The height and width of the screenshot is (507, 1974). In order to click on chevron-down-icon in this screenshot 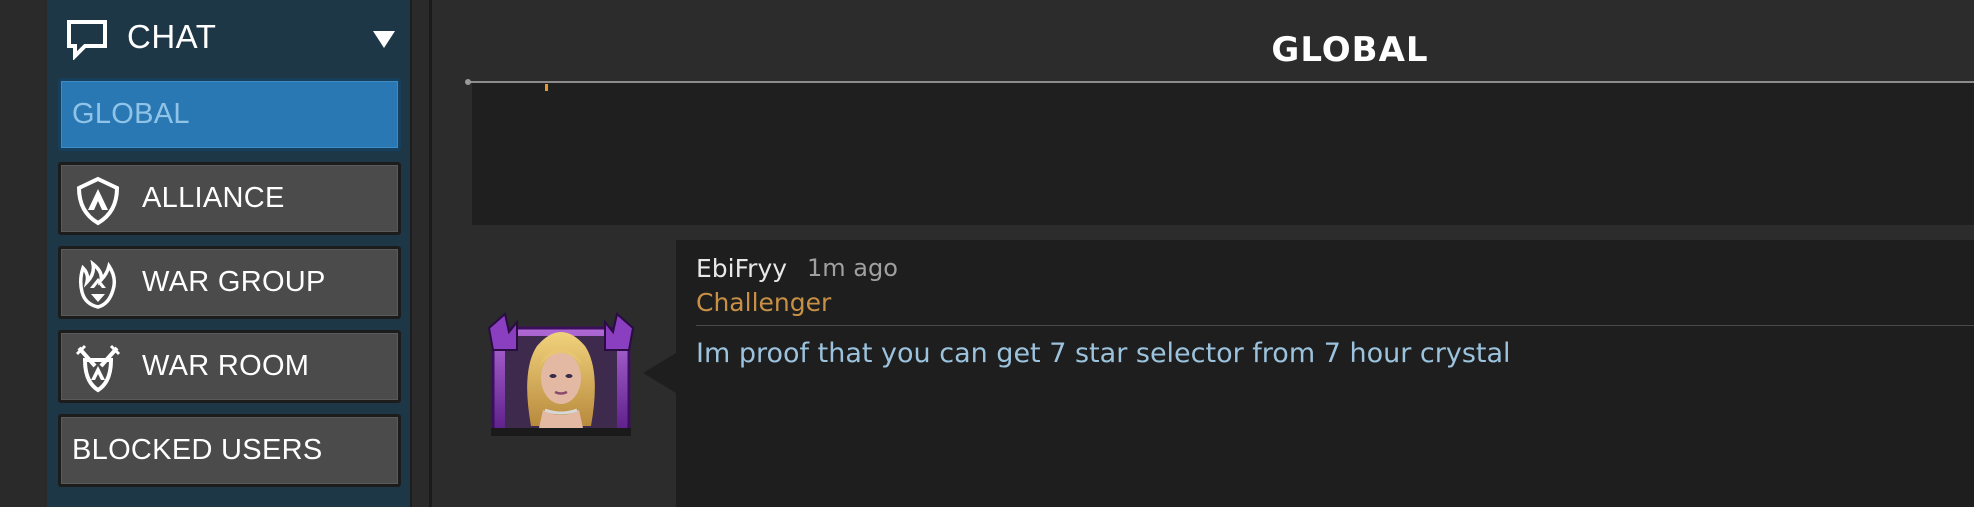, I will do `click(384, 39)`.